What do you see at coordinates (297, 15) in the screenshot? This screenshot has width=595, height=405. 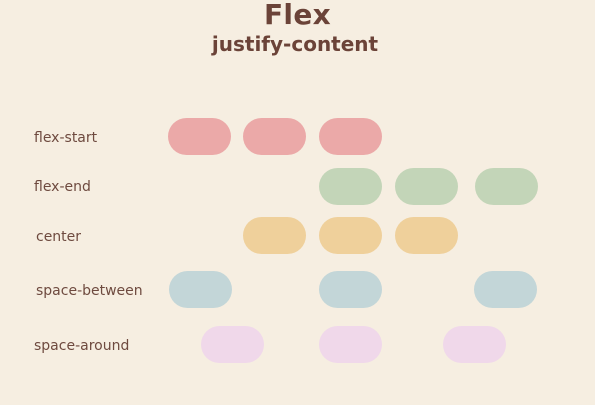 I see `diagram-title: Flex` at bounding box center [297, 15].